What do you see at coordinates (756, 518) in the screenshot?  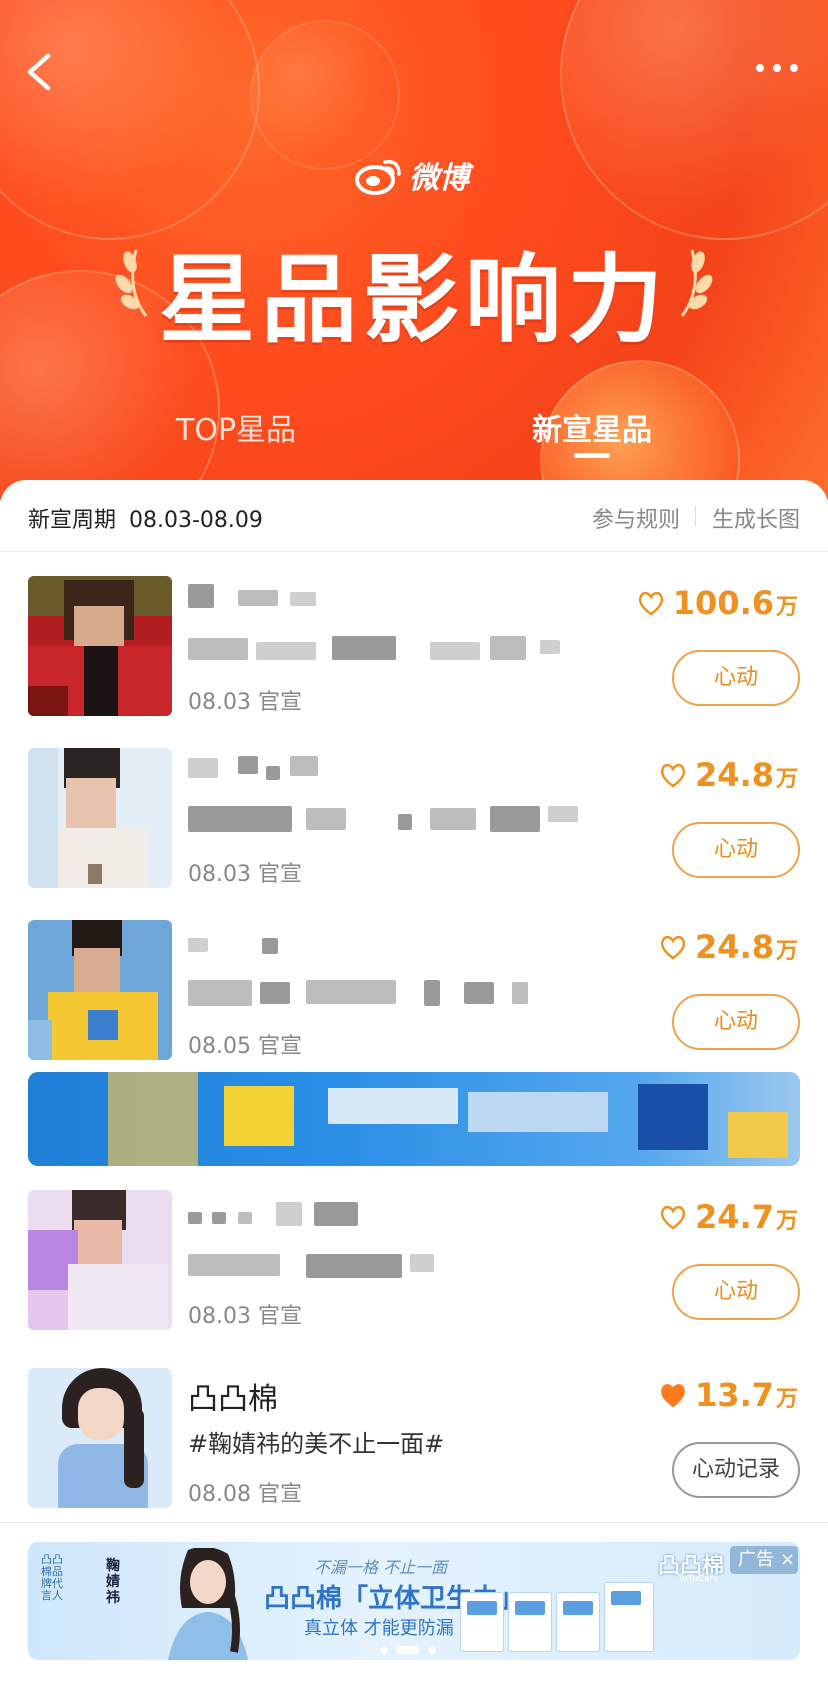 I see `generate-long-image-link: 生成长图` at bounding box center [756, 518].